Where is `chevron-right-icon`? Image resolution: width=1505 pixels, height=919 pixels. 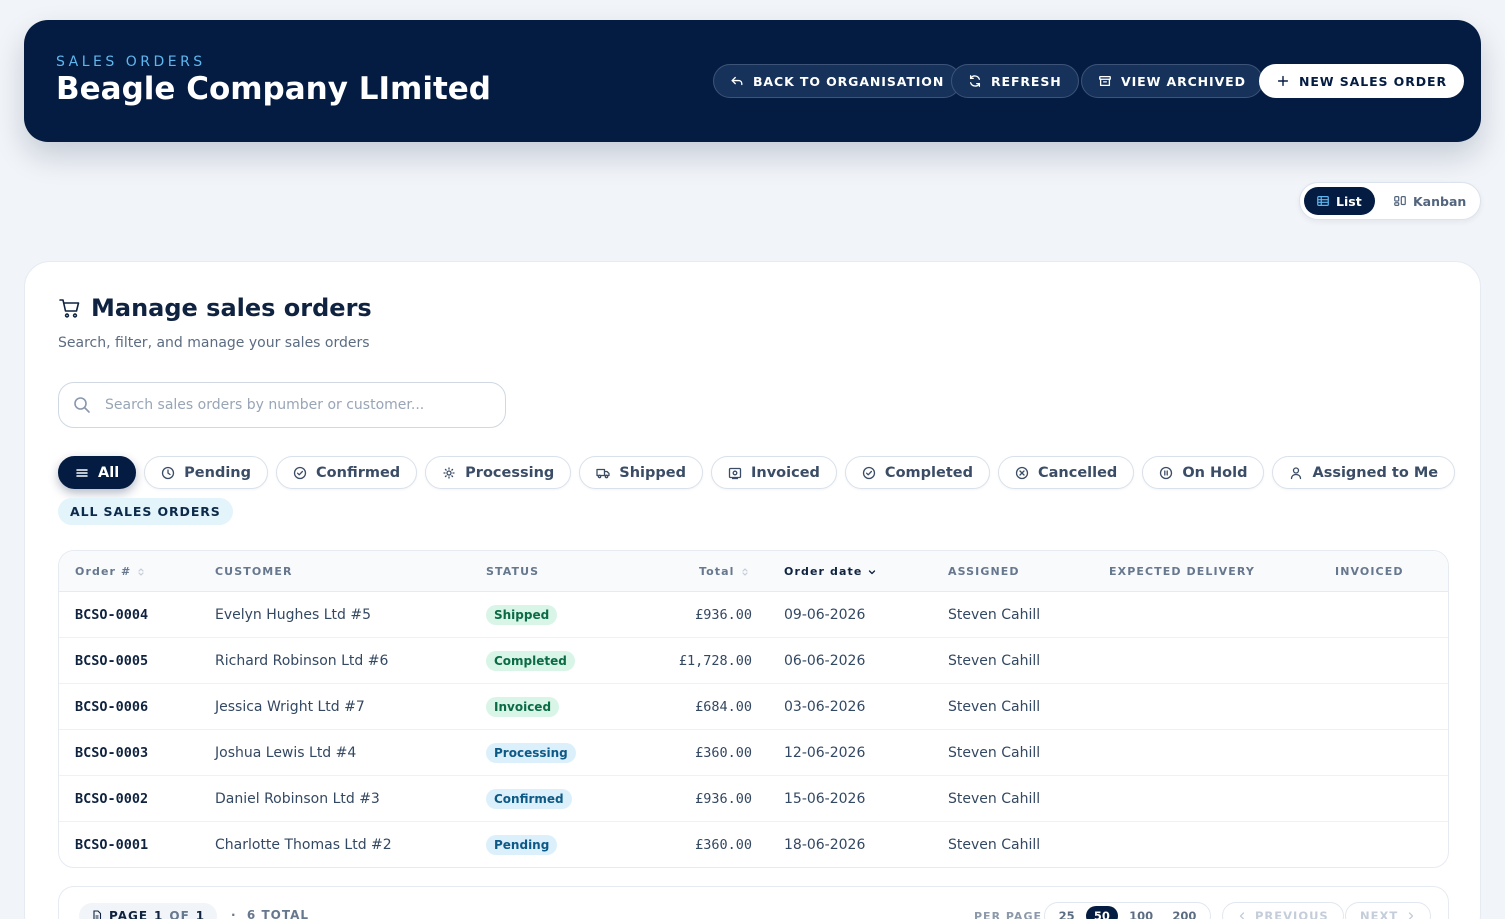 chevron-right-icon is located at coordinates (1411, 915).